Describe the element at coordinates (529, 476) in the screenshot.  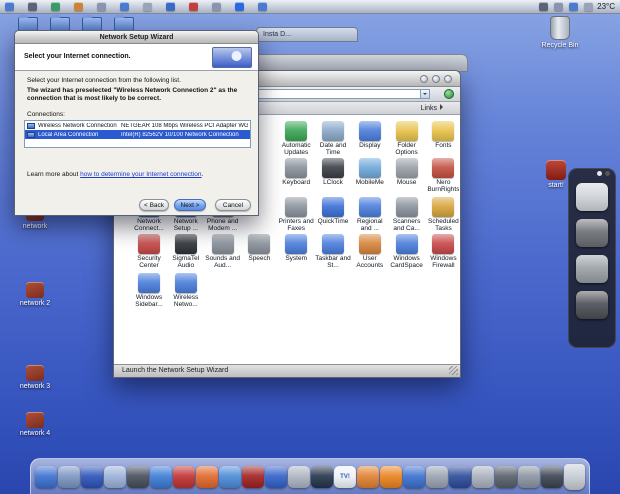
I see `dock-utilities` at that location.